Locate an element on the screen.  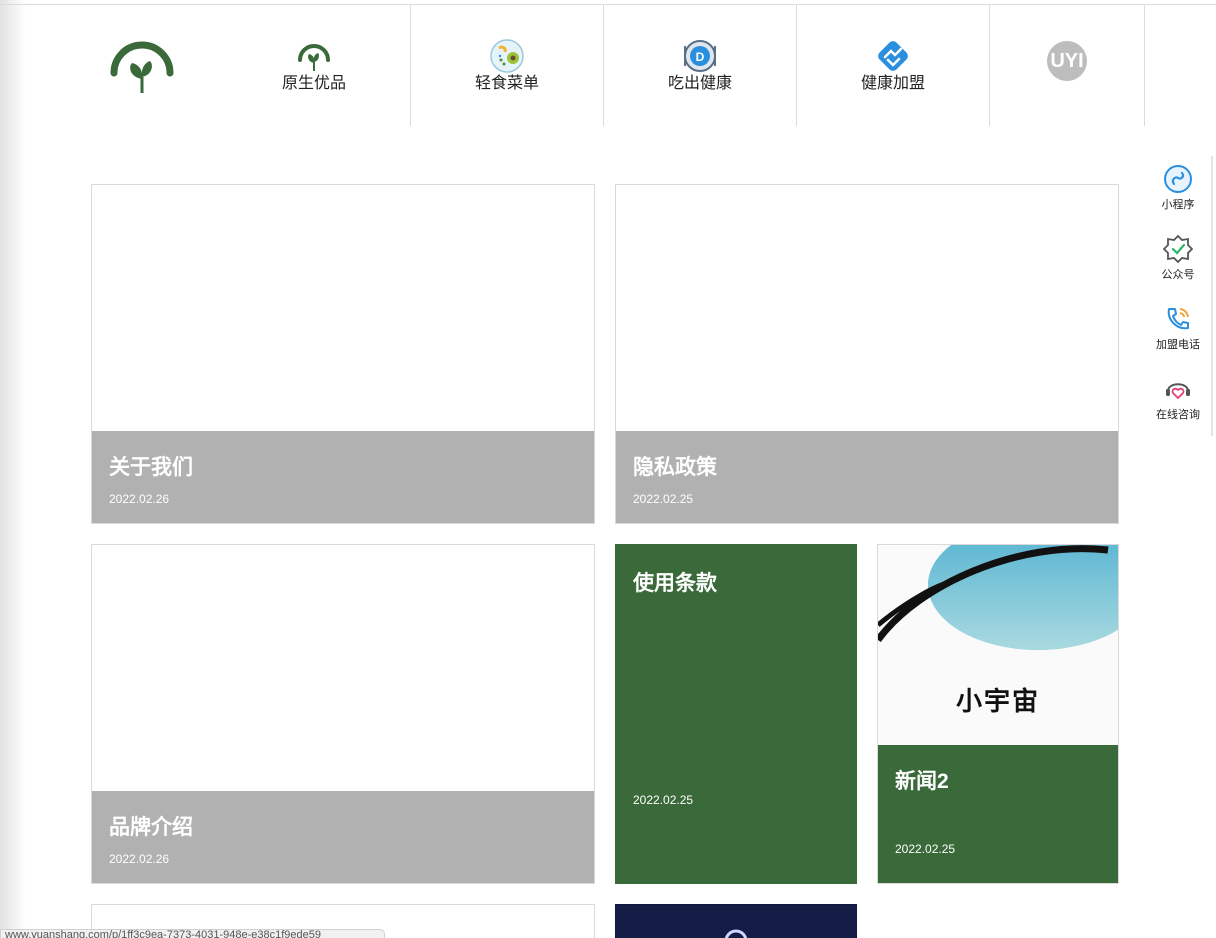
brand-logo-icon is located at coordinates (142, 66).